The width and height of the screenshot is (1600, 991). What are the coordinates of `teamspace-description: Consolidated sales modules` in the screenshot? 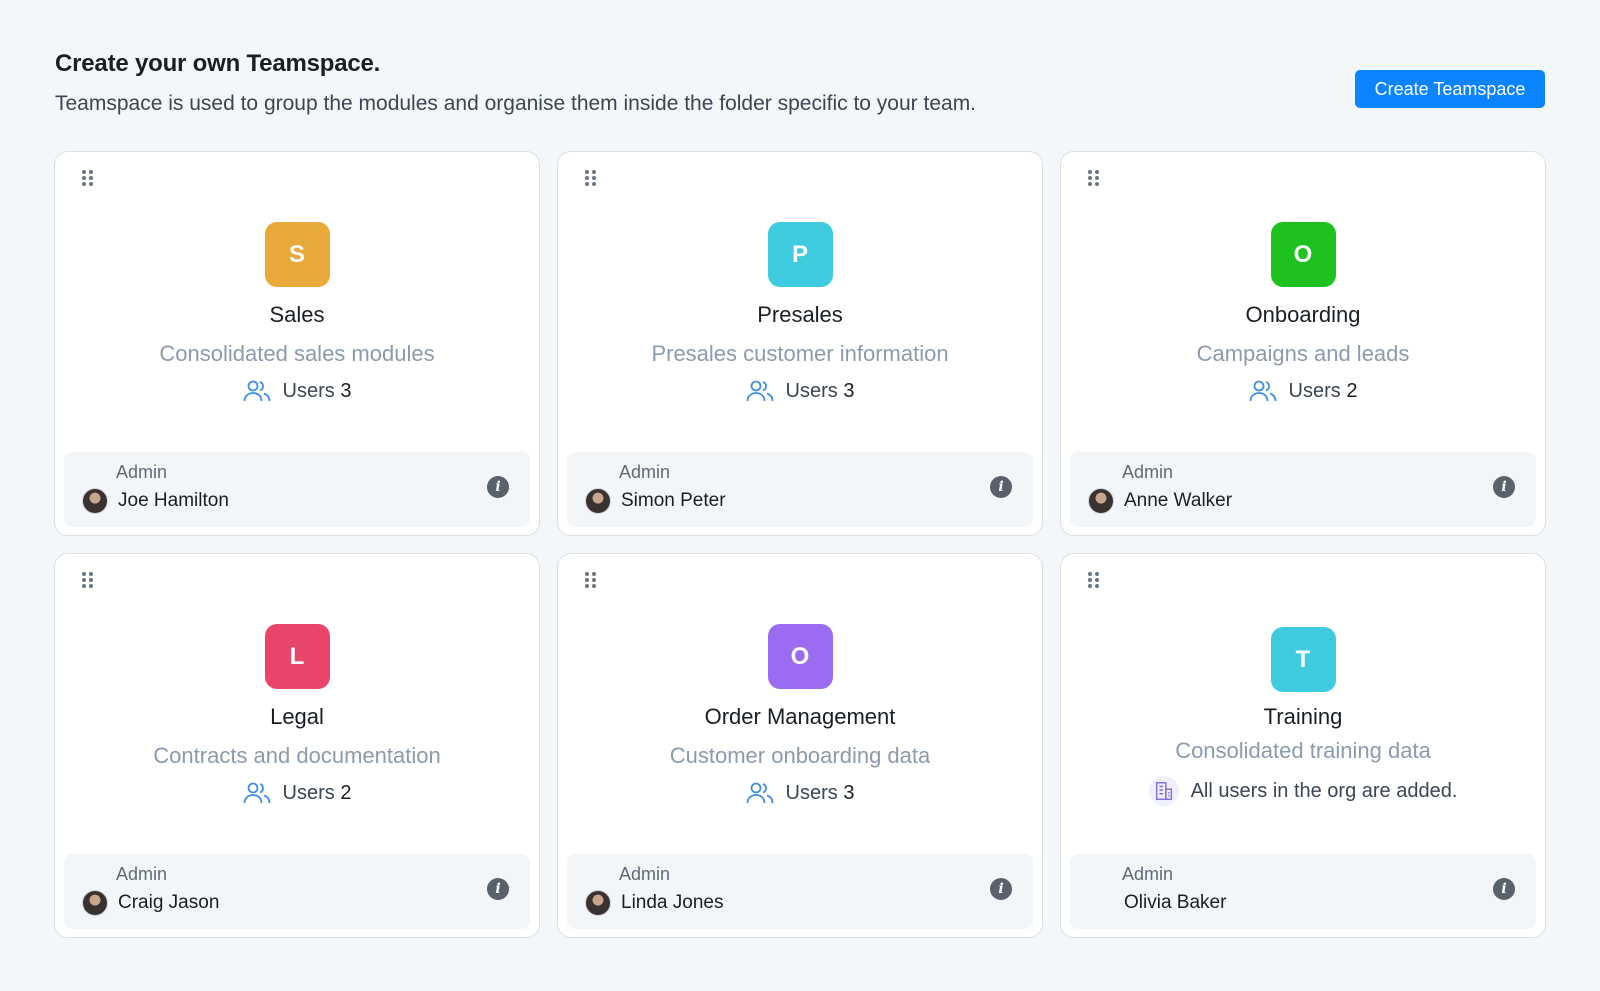 It's located at (297, 353).